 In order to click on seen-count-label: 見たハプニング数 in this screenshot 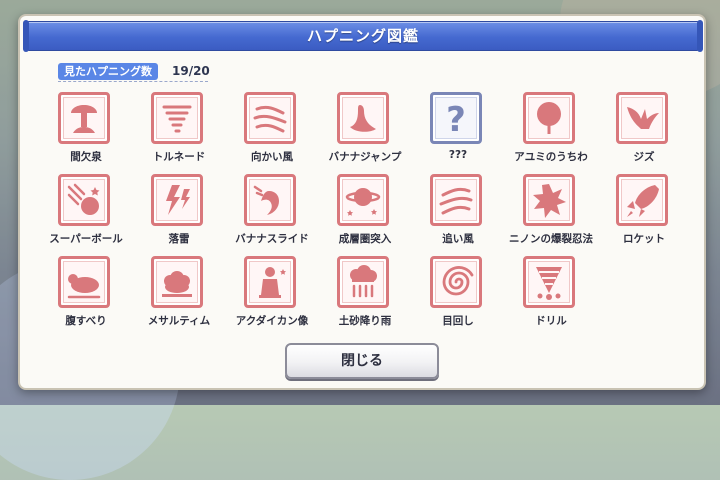, I will do `click(108, 71)`.